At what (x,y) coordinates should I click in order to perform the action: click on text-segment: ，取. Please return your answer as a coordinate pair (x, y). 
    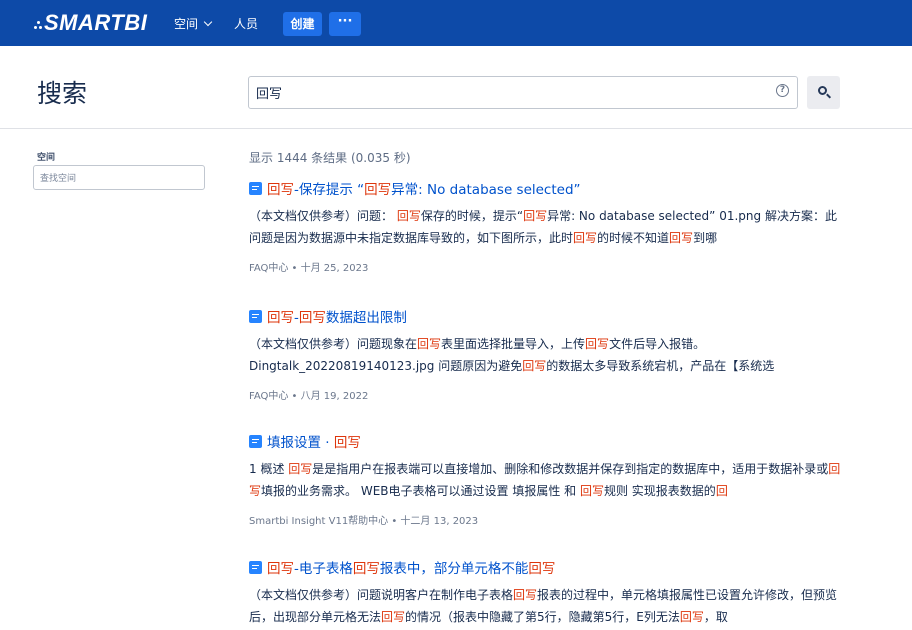
    Looking at the image, I should click on (715, 617).